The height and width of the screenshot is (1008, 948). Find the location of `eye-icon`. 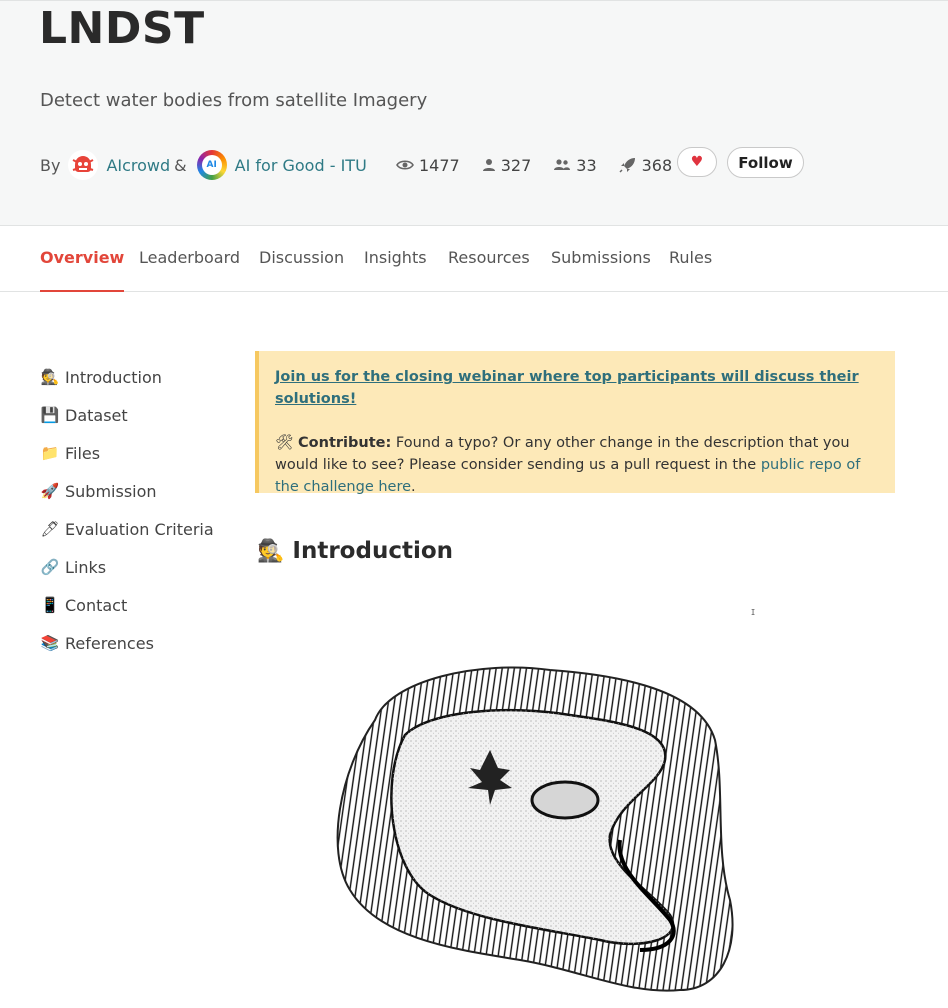

eye-icon is located at coordinates (405, 165).